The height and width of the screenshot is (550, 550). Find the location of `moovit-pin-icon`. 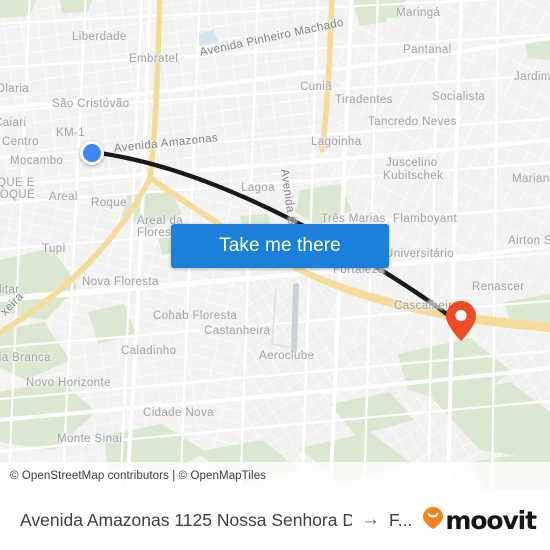

moovit-pin-icon is located at coordinates (433, 520).